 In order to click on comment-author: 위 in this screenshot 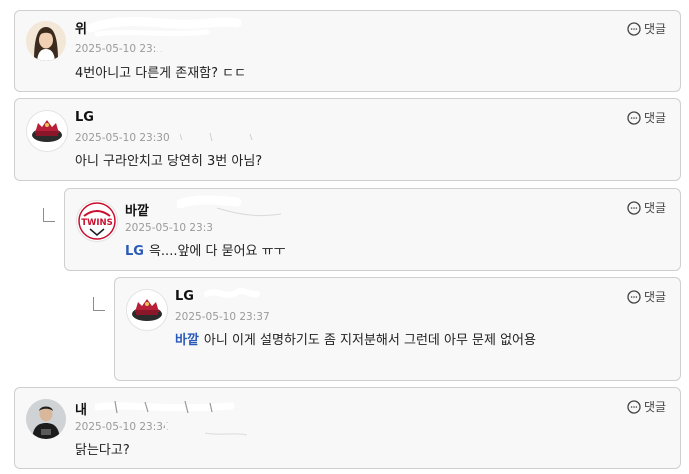, I will do `click(81, 27)`.